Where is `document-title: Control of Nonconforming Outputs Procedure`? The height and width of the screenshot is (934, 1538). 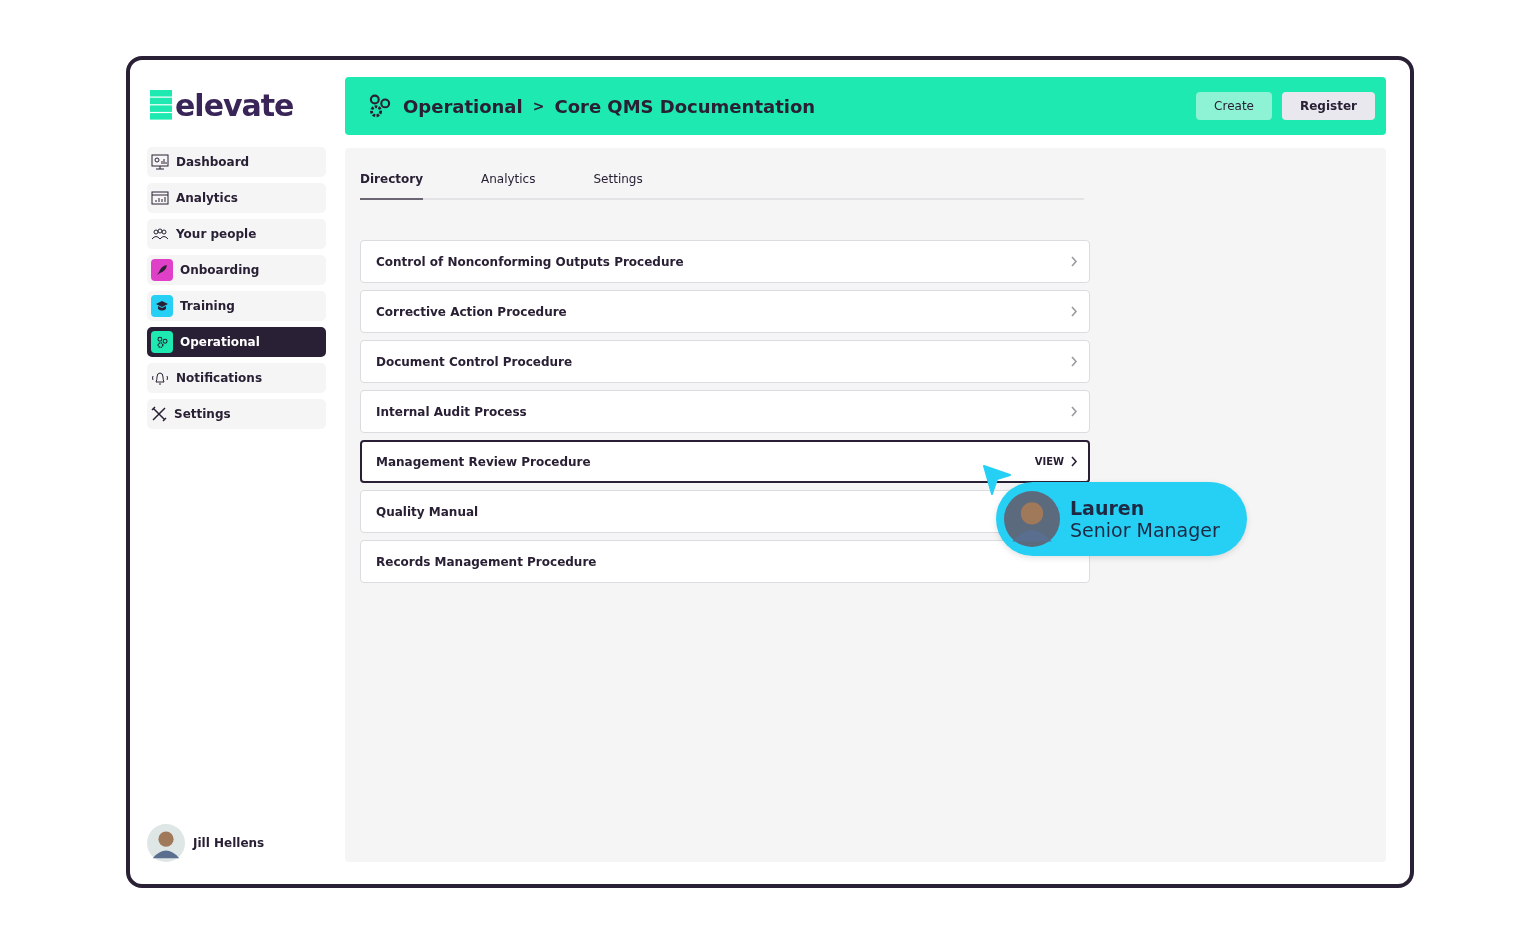 document-title: Control of Nonconforming Outputs Procedure is located at coordinates (530, 261).